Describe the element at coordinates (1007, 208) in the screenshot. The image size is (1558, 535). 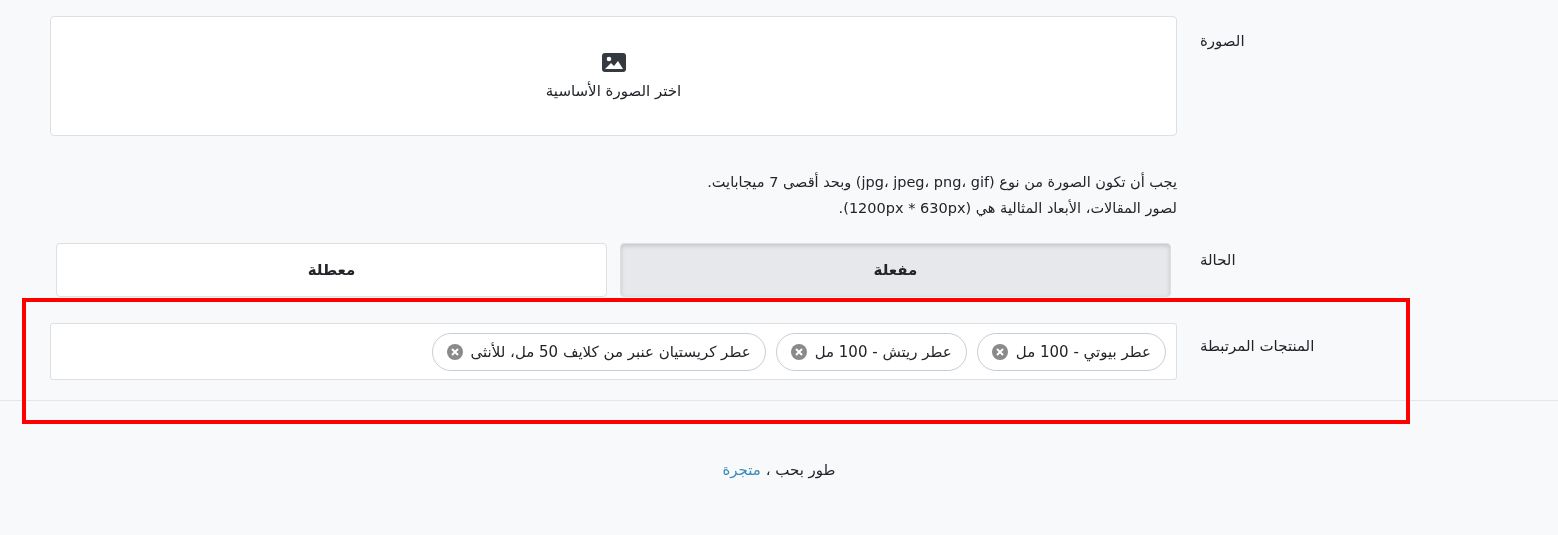
I see `help-text: لصور المقالات، الأبعاد المثالية هي (1200px * 630px).` at that location.